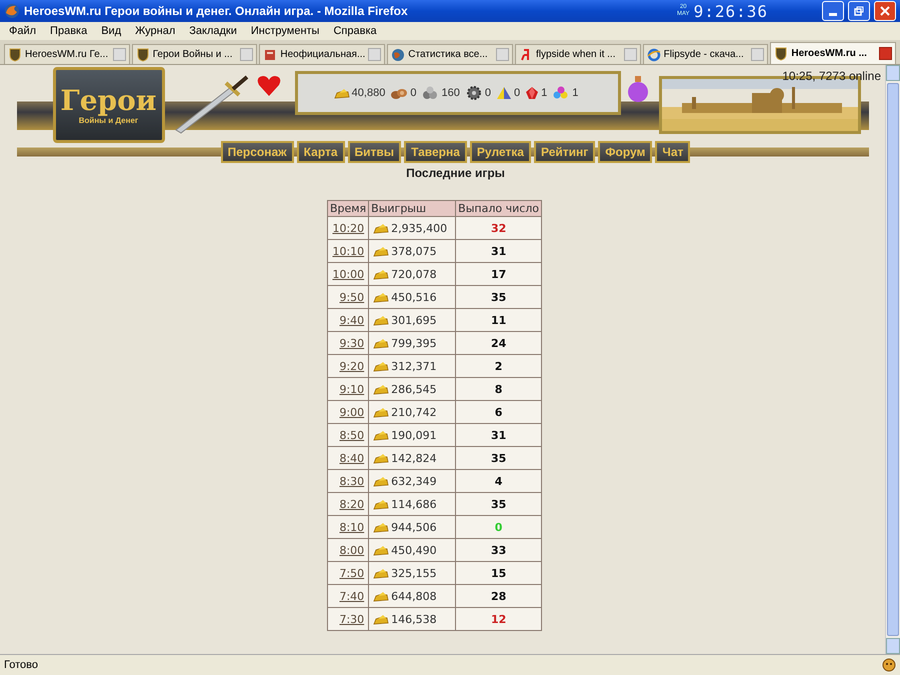 The height and width of the screenshot is (675, 900). I want to click on drawn-number: 17, so click(498, 274).